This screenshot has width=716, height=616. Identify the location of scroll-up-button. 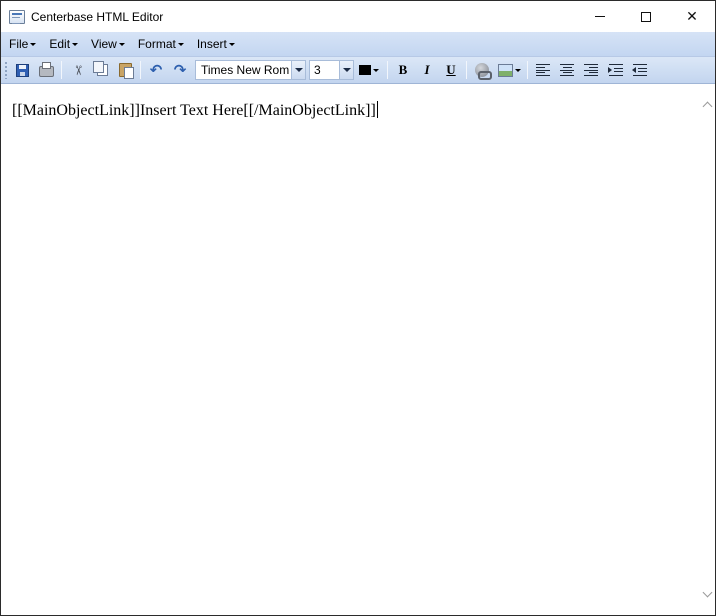
(707, 104).